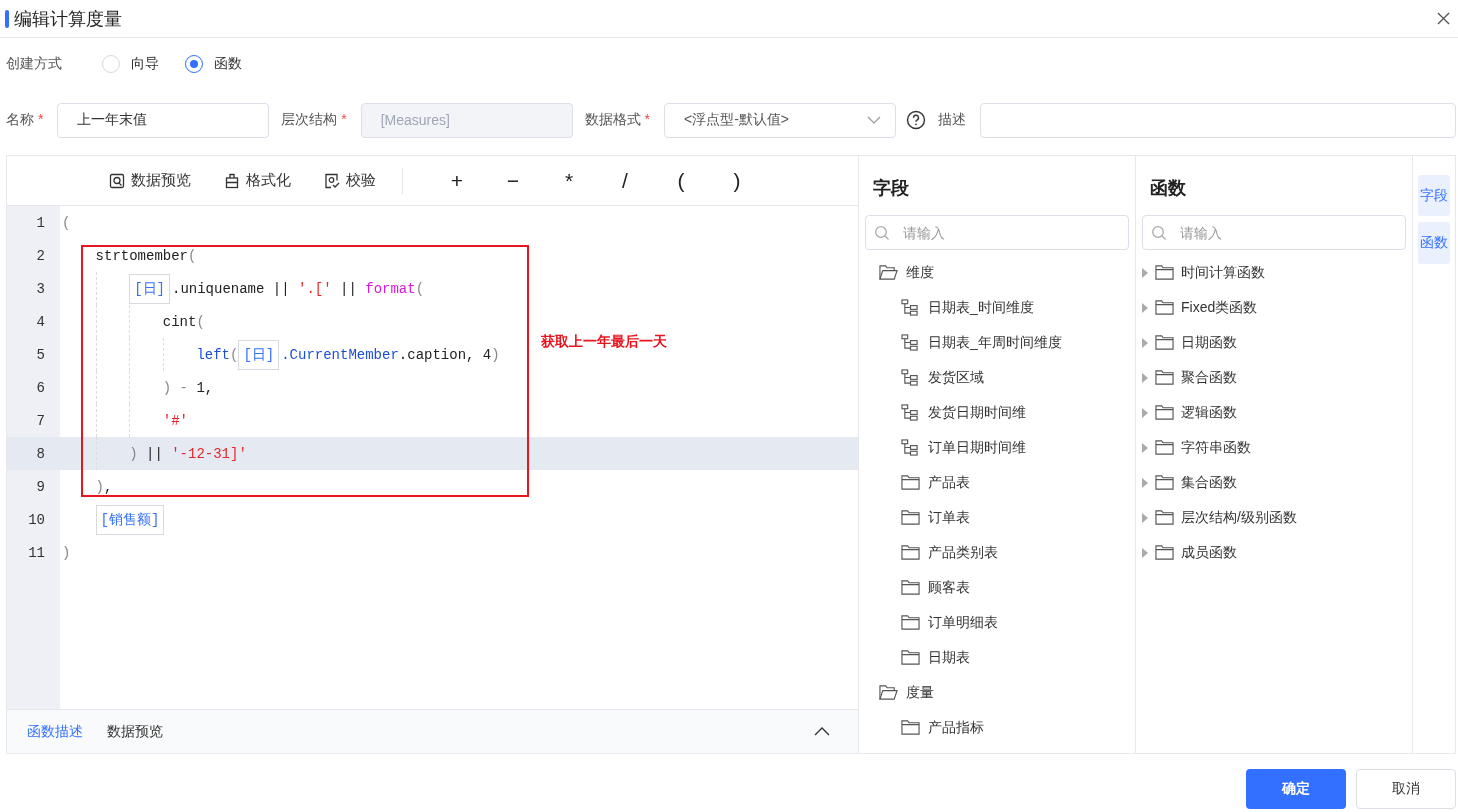  Describe the element at coordinates (40, 222) in the screenshot. I see `line-number: 1` at that location.